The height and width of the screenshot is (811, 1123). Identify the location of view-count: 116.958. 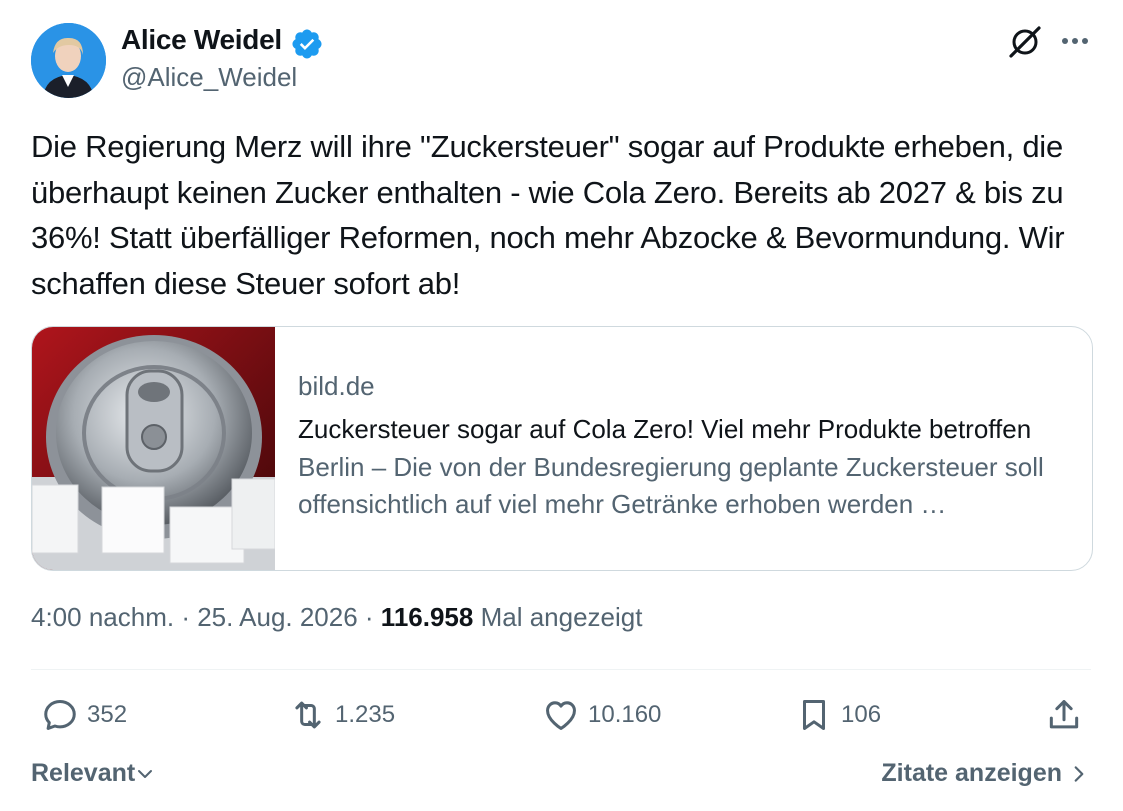
(427, 617).